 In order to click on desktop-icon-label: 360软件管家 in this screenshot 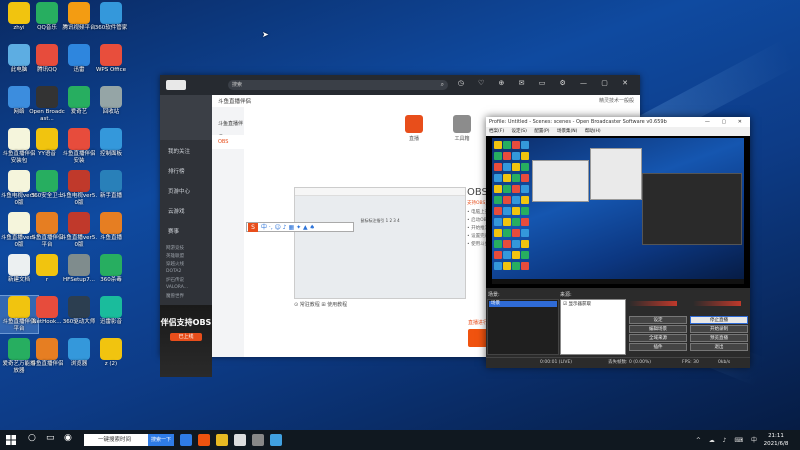, I will do `click(111, 28)`.